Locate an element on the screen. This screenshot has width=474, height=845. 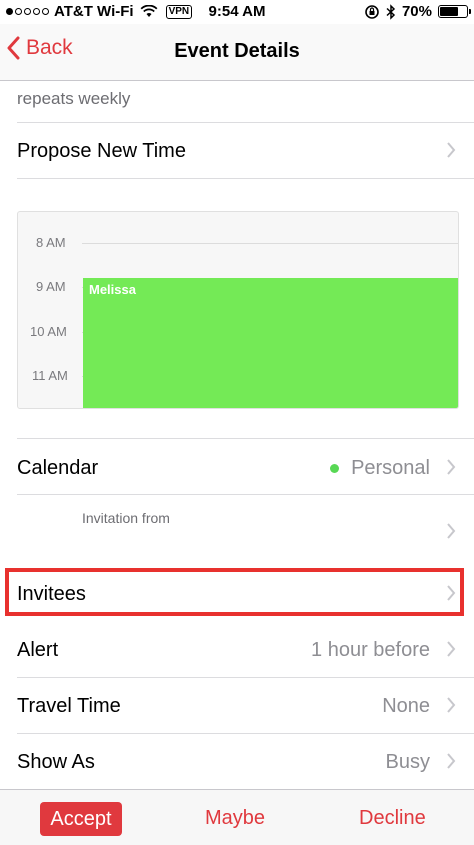
battery-icon is located at coordinates (454, 11).